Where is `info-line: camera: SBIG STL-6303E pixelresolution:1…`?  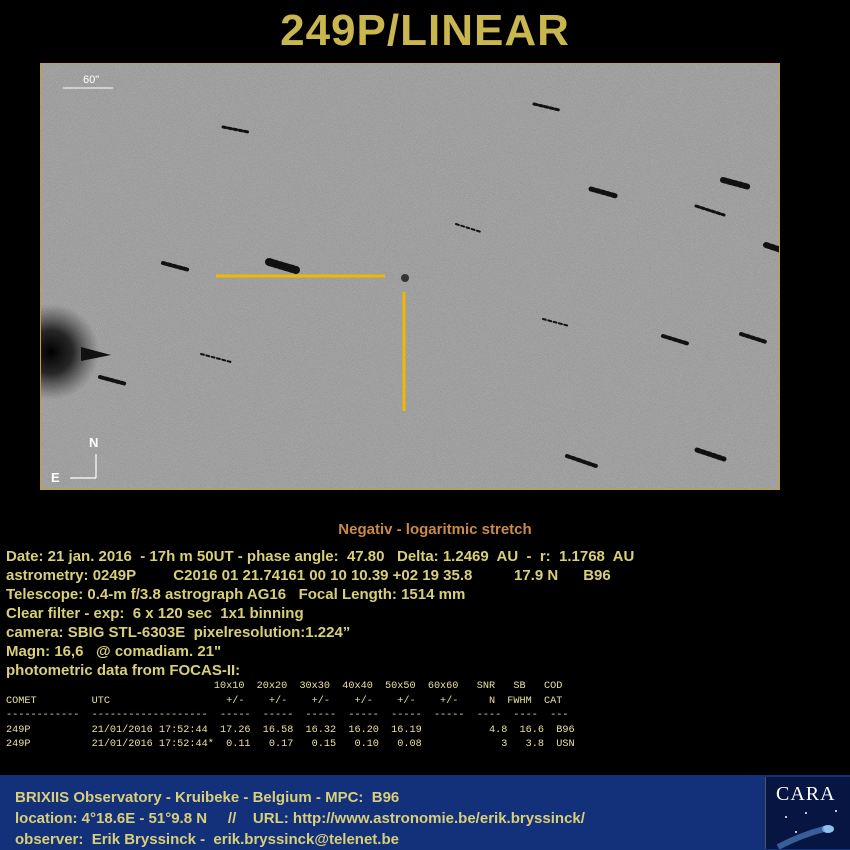
info-line: camera: SBIG STL-6303E pixelresolution:1… is located at coordinates (178, 632).